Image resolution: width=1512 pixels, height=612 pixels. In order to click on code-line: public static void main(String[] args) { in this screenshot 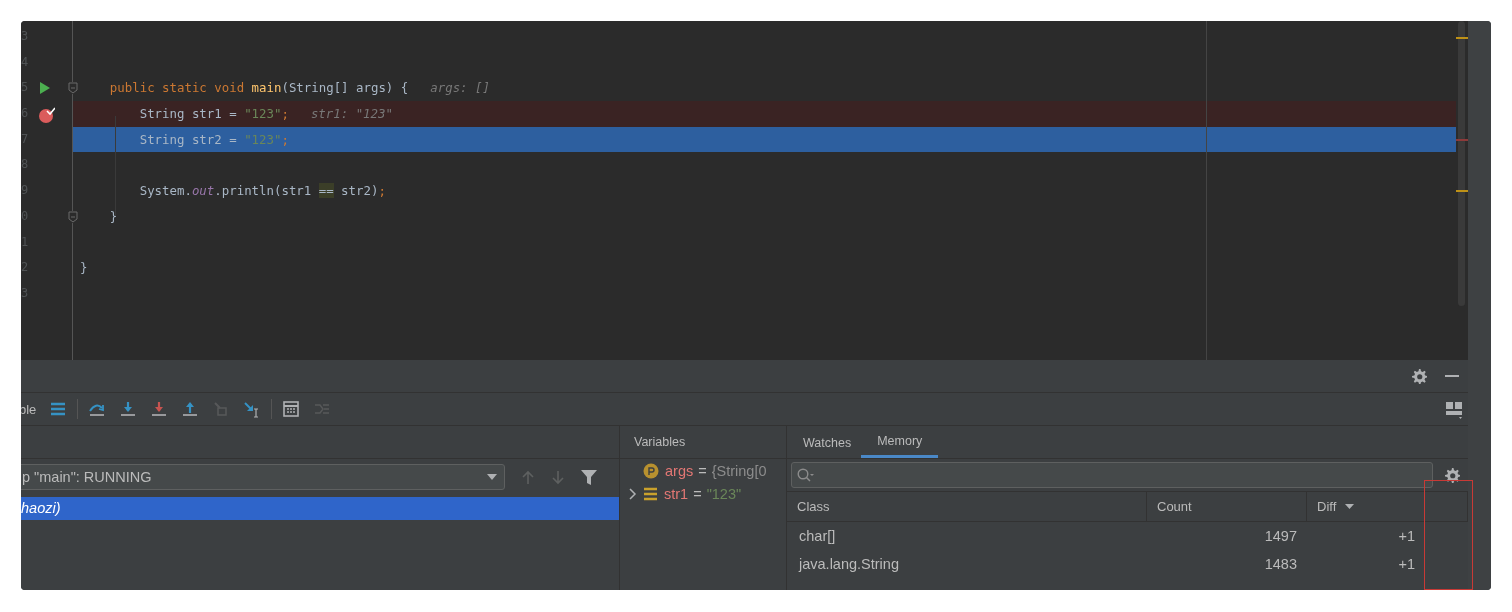, I will do `click(258, 88)`.